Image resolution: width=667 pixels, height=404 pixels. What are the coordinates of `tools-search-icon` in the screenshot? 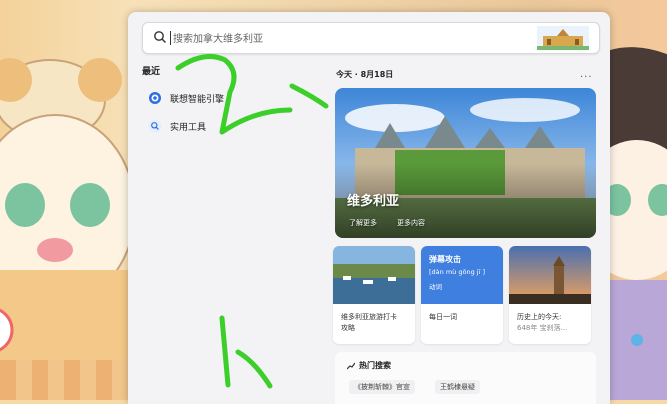 It's located at (155, 126).